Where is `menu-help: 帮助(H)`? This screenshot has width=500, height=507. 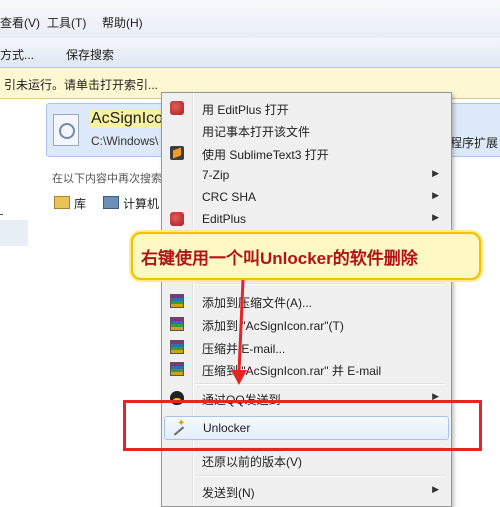
menu-help: 帮助(H) is located at coordinates (122, 22).